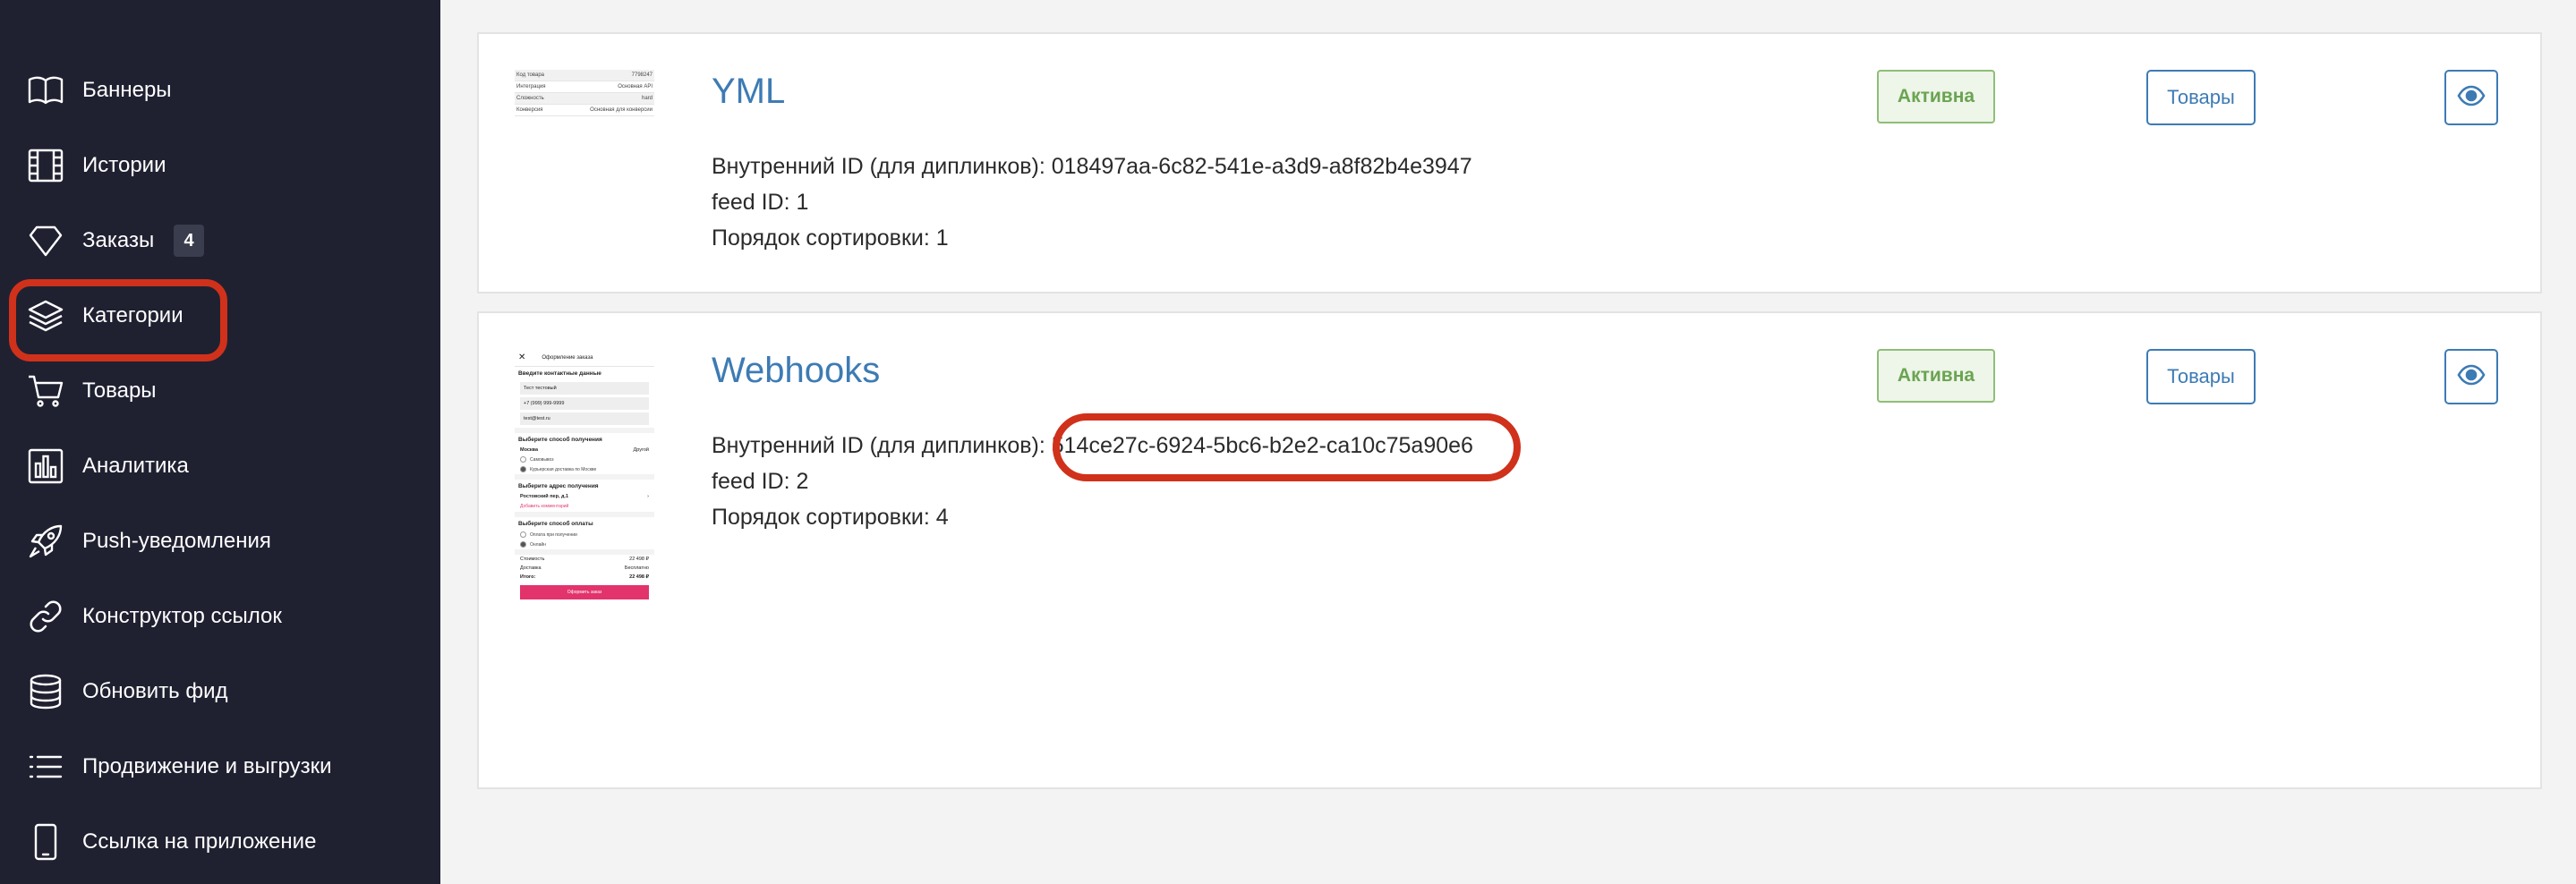 Image resolution: width=2576 pixels, height=884 pixels. What do you see at coordinates (584, 577) in the screenshot?
I see `thumb-line: Итого: 22 498 ₽` at bounding box center [584, 577].